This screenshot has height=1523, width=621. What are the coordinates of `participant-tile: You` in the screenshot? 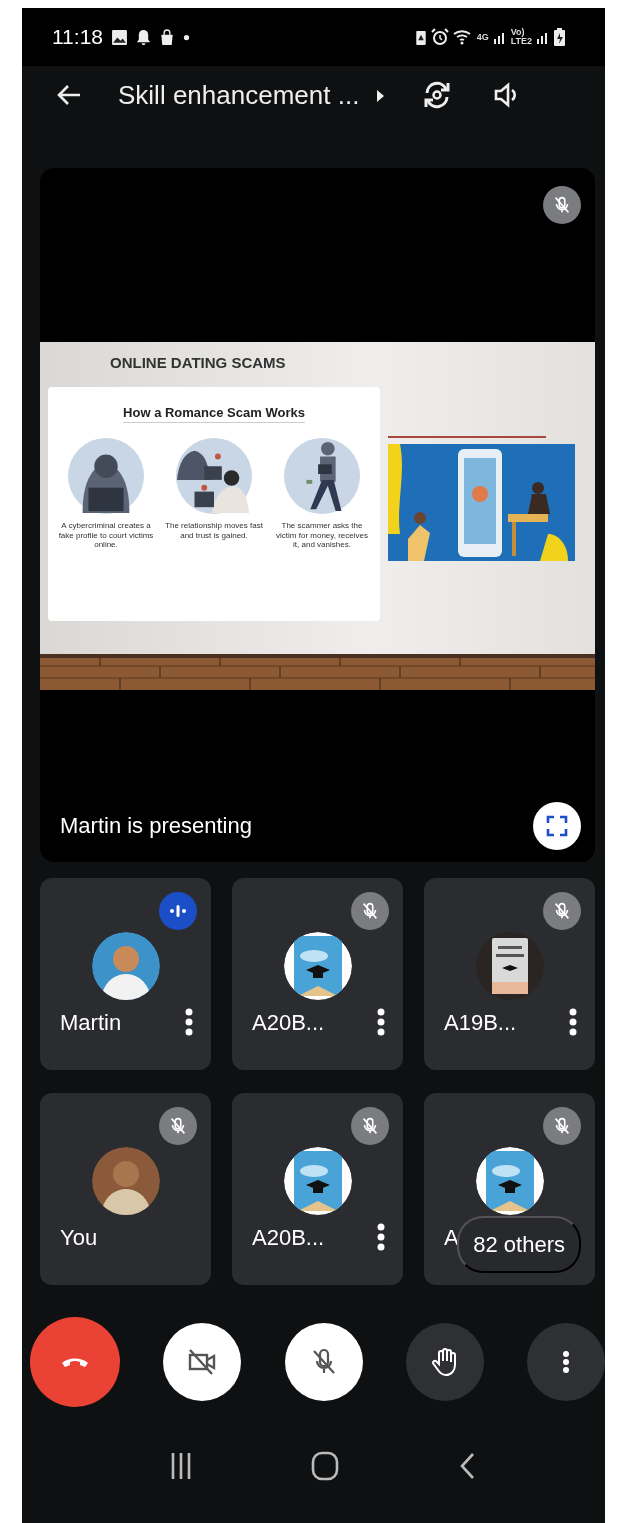 It's located at (125, 1189).